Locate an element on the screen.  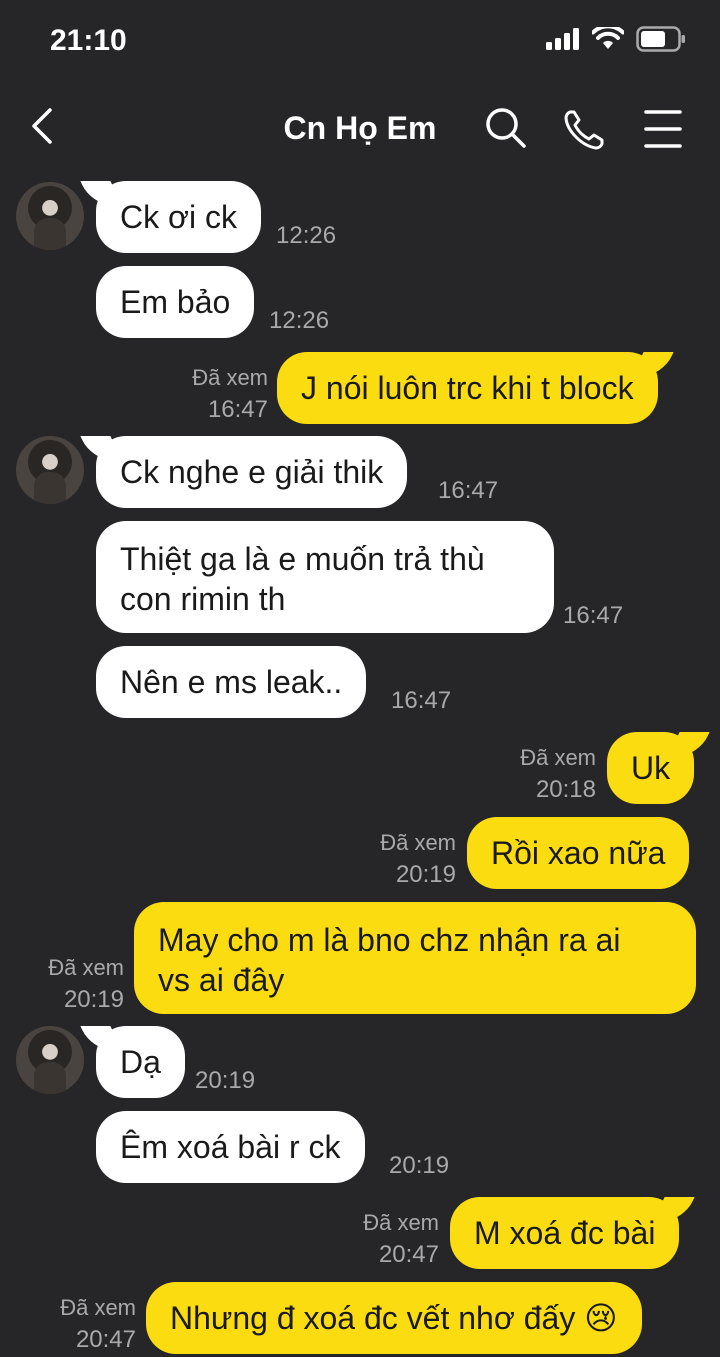
message-time: 20:18 is located at coordinates (565, 789).